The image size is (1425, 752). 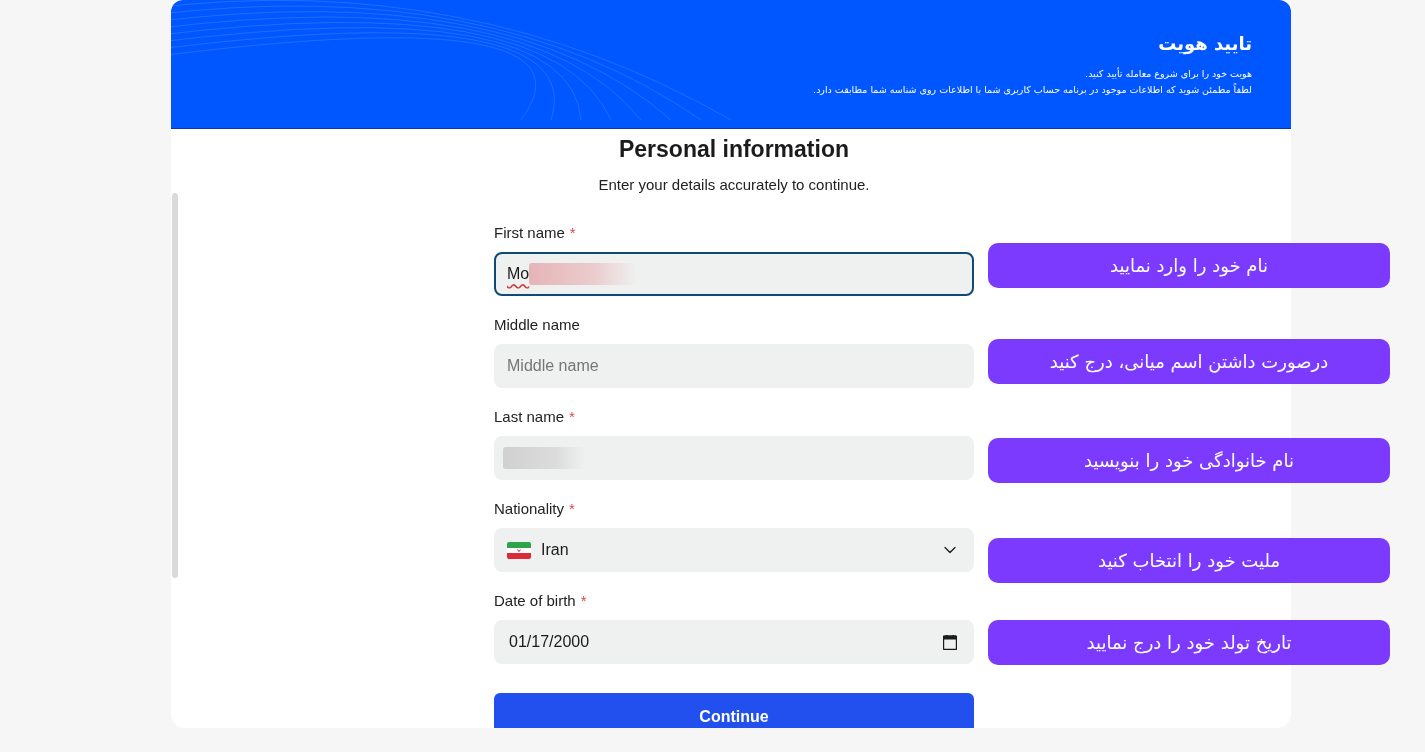 What do you see at coordinates (734, 366) in the screenshot?
I see `text-input-field: Middle name` at bounding box center [734, 366].